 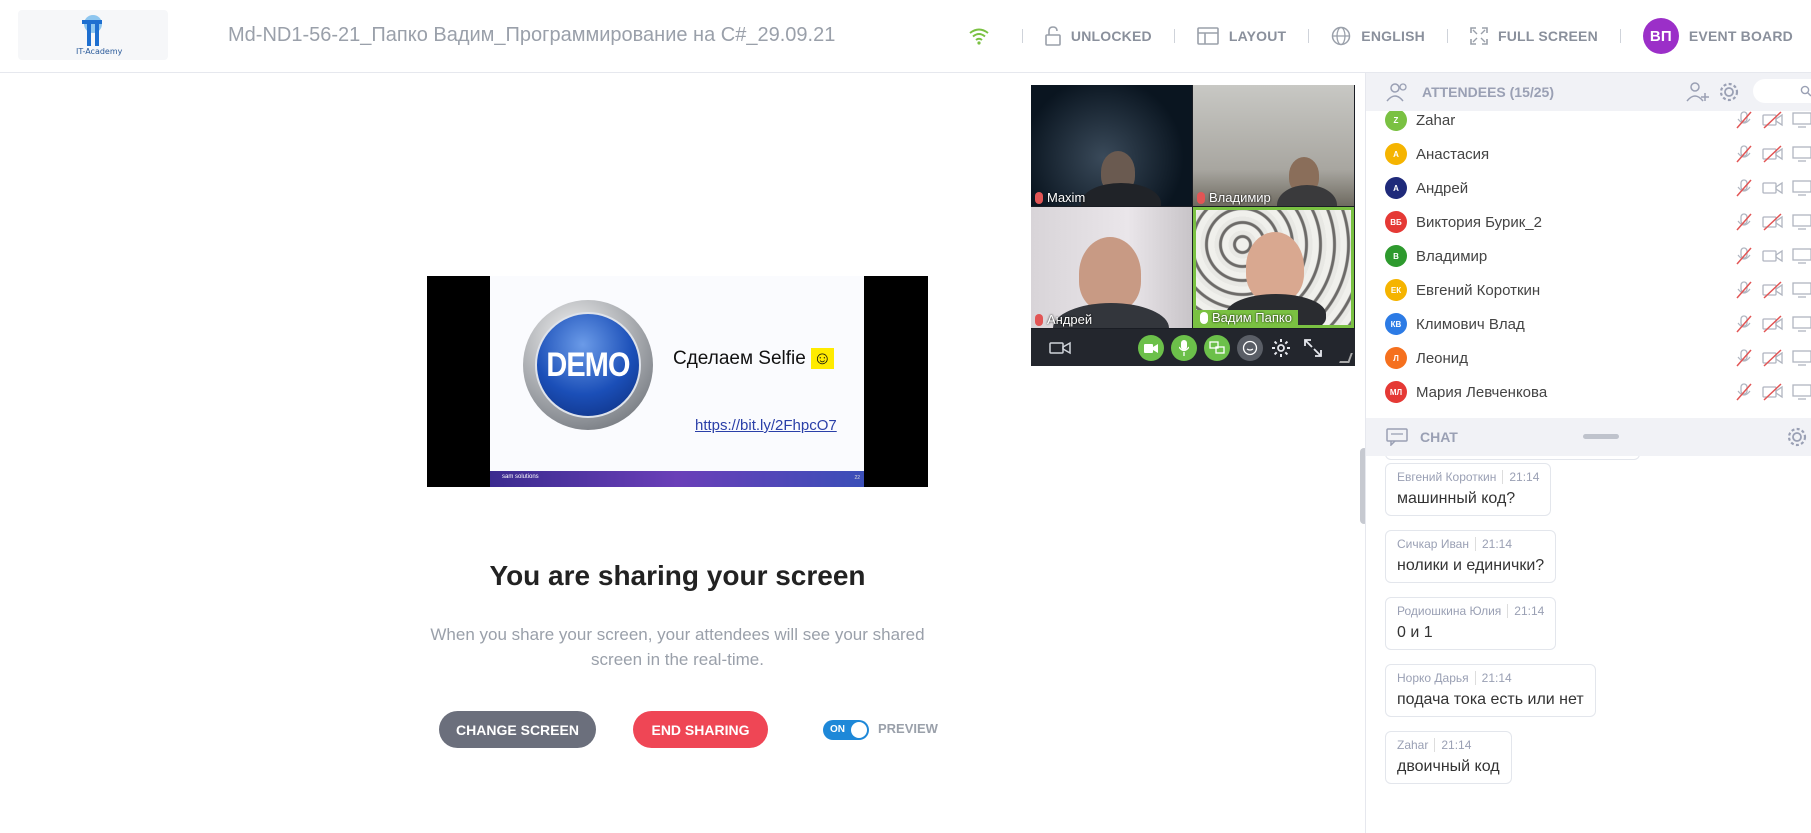 I want to click on slide-caption: Сделаем Selfie ☺, so click(x=753, y=359).